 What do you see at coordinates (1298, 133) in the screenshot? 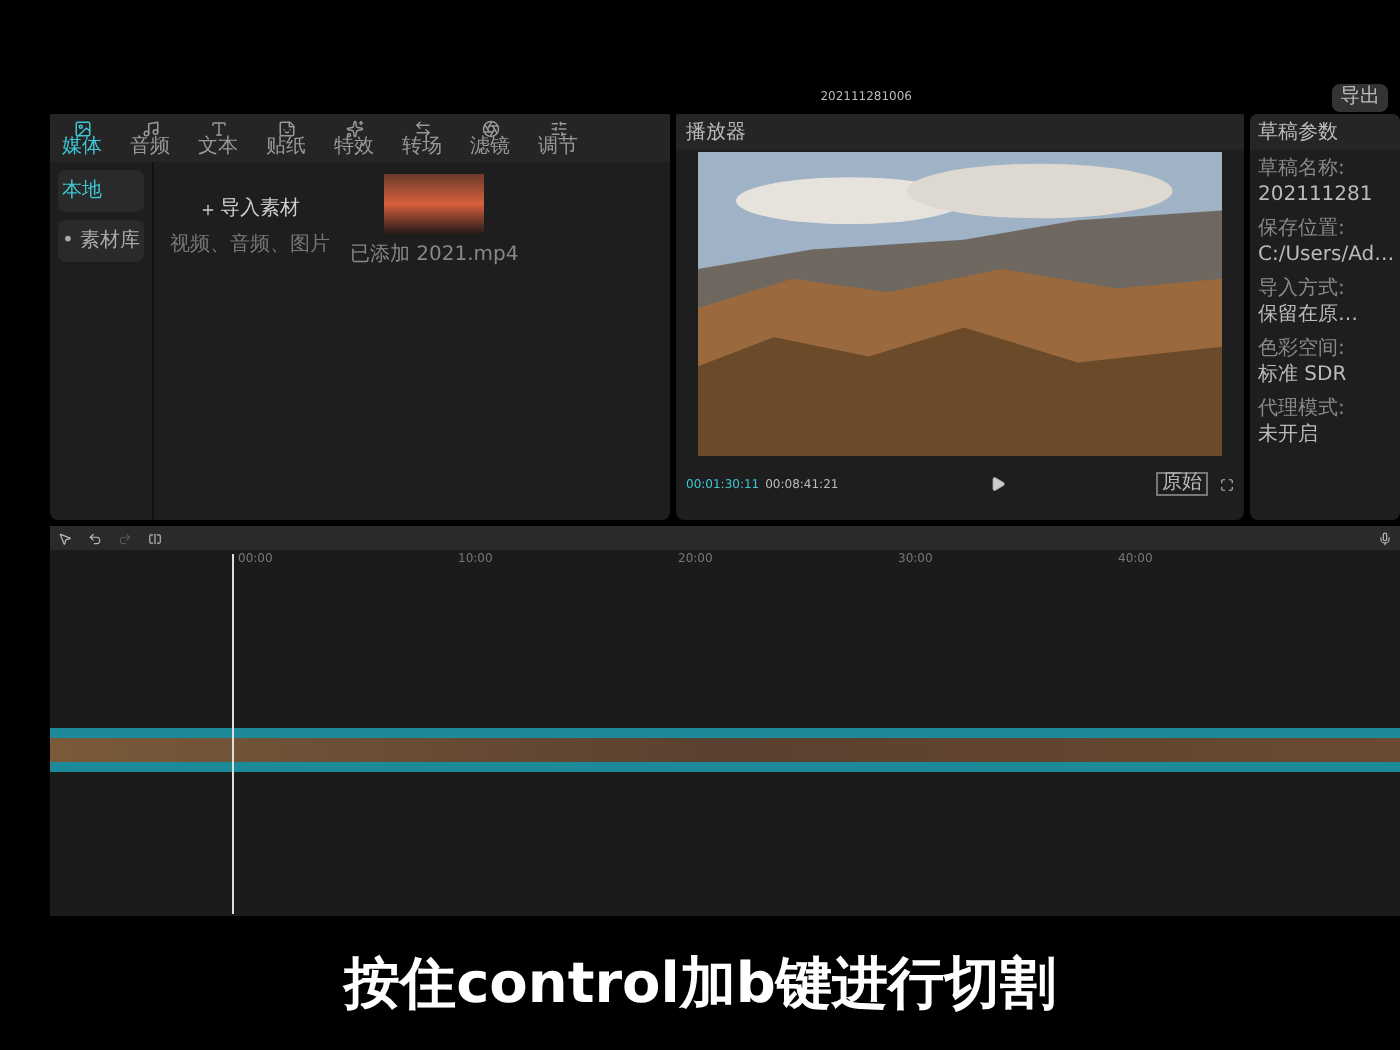
I see `draft-title: 草稿参数` at bounding box center [1298, 133].